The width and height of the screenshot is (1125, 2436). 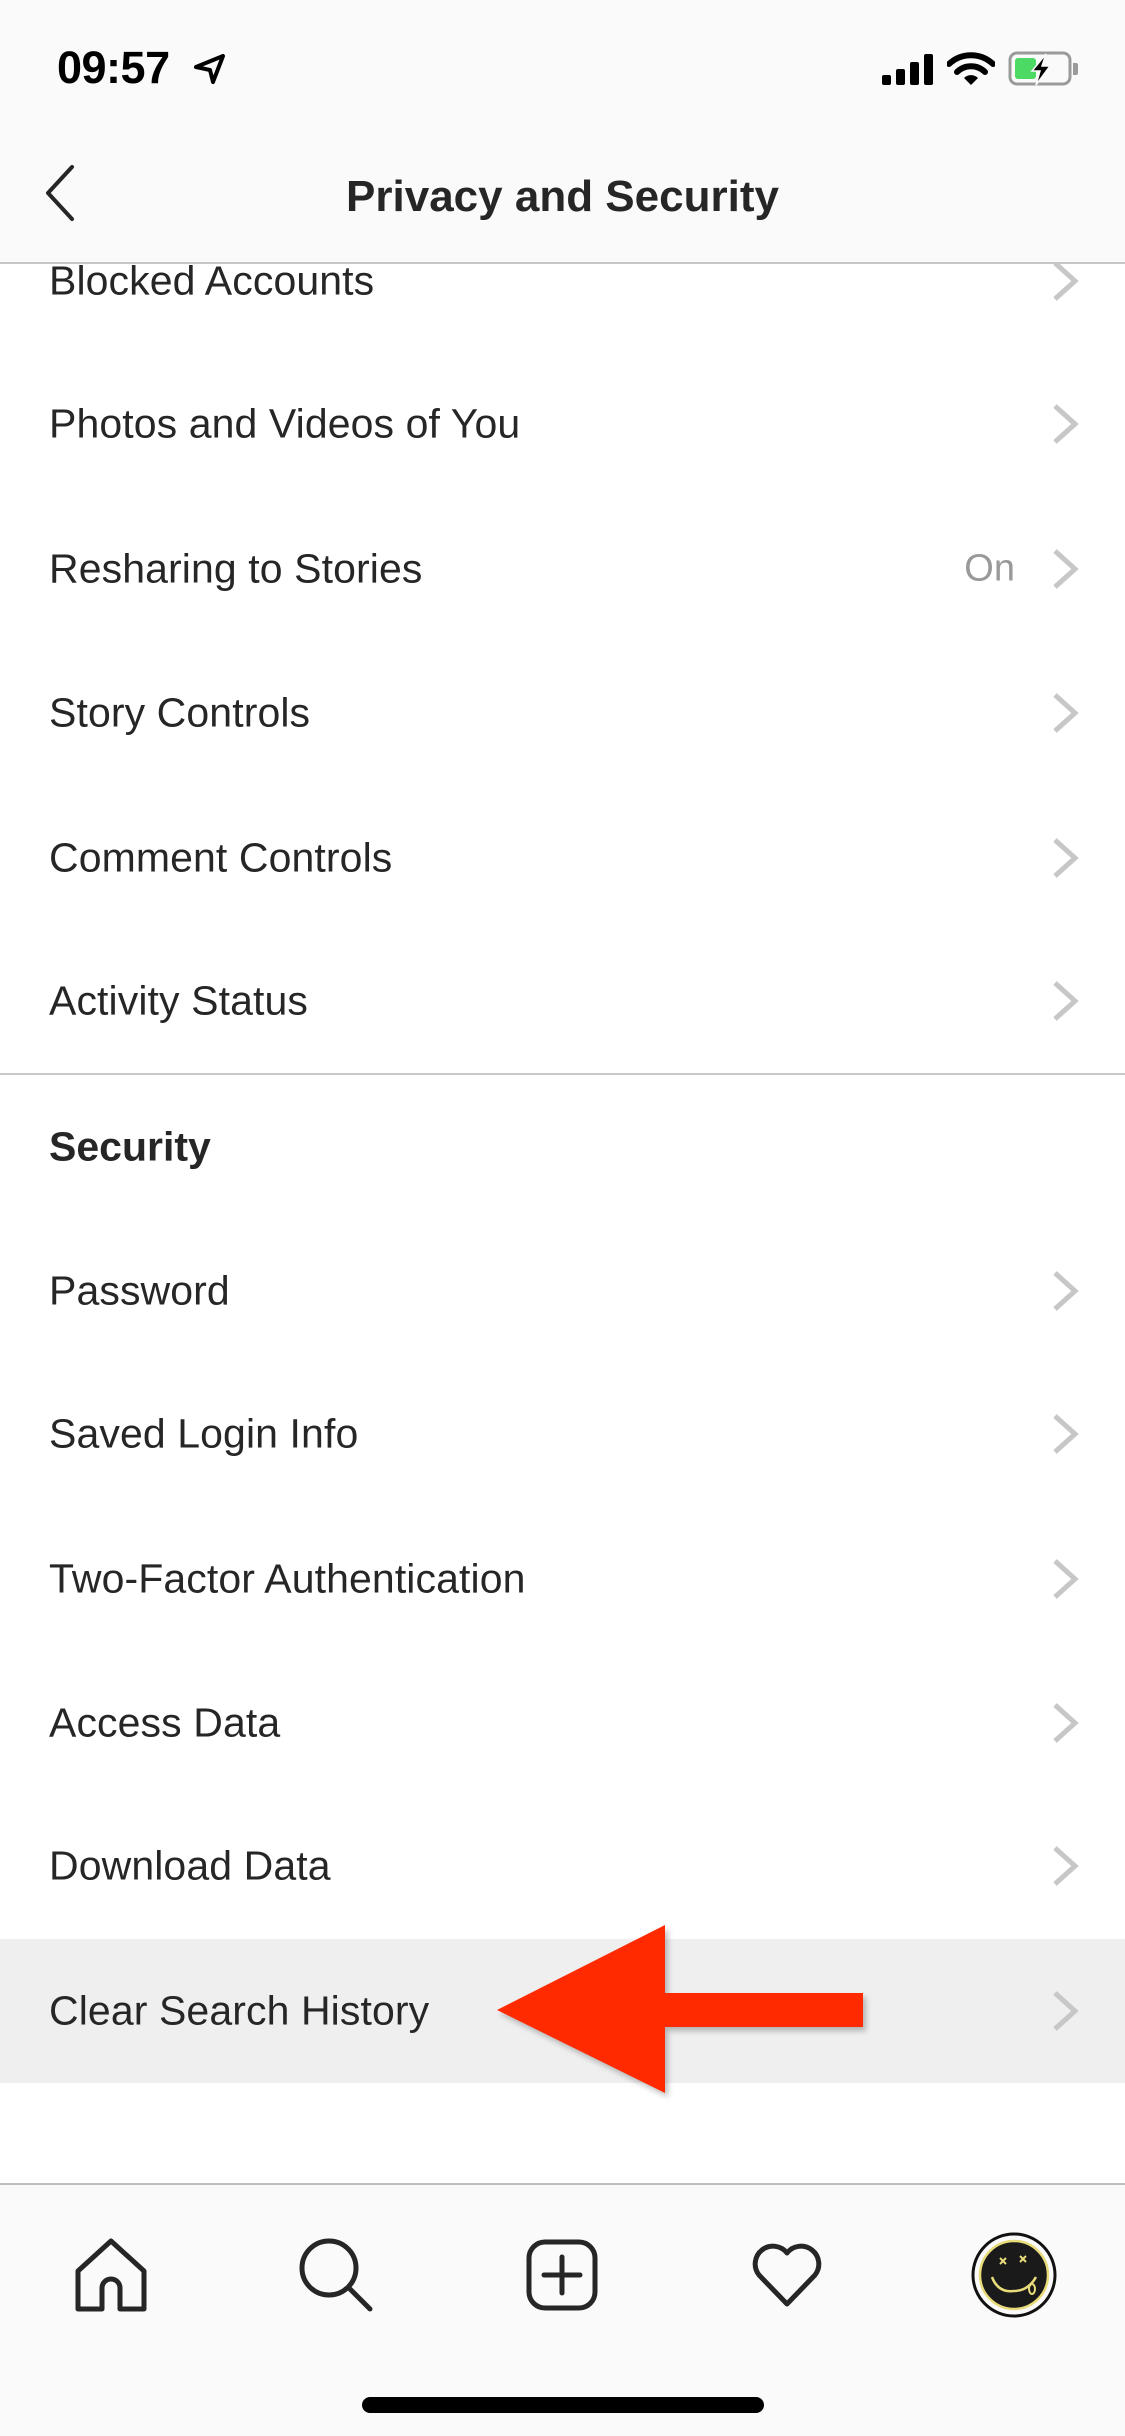 What do you see at coordinates (907, 69) in the screenshot?
I see `cellular-signal-icon` at bounding box center [907, 69].